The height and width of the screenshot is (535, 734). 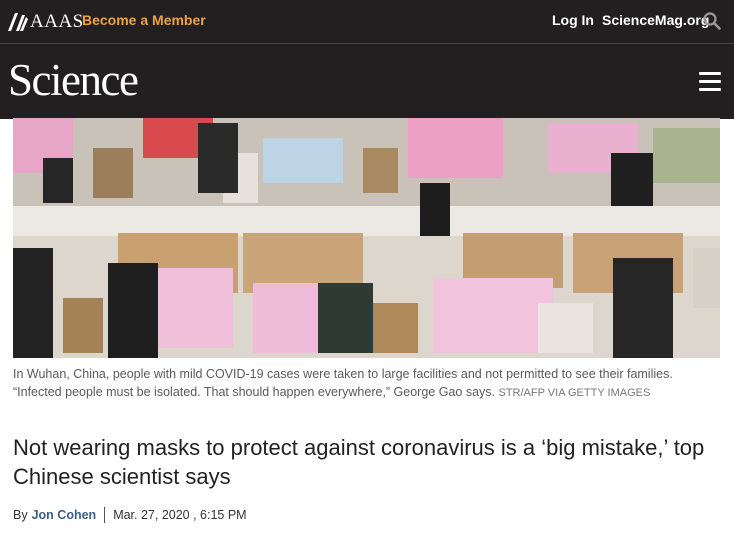 What do you see at coordinates (20, 515) in the screenshot?
I see `byline-prefix: By` at bounding box center [20, 515].